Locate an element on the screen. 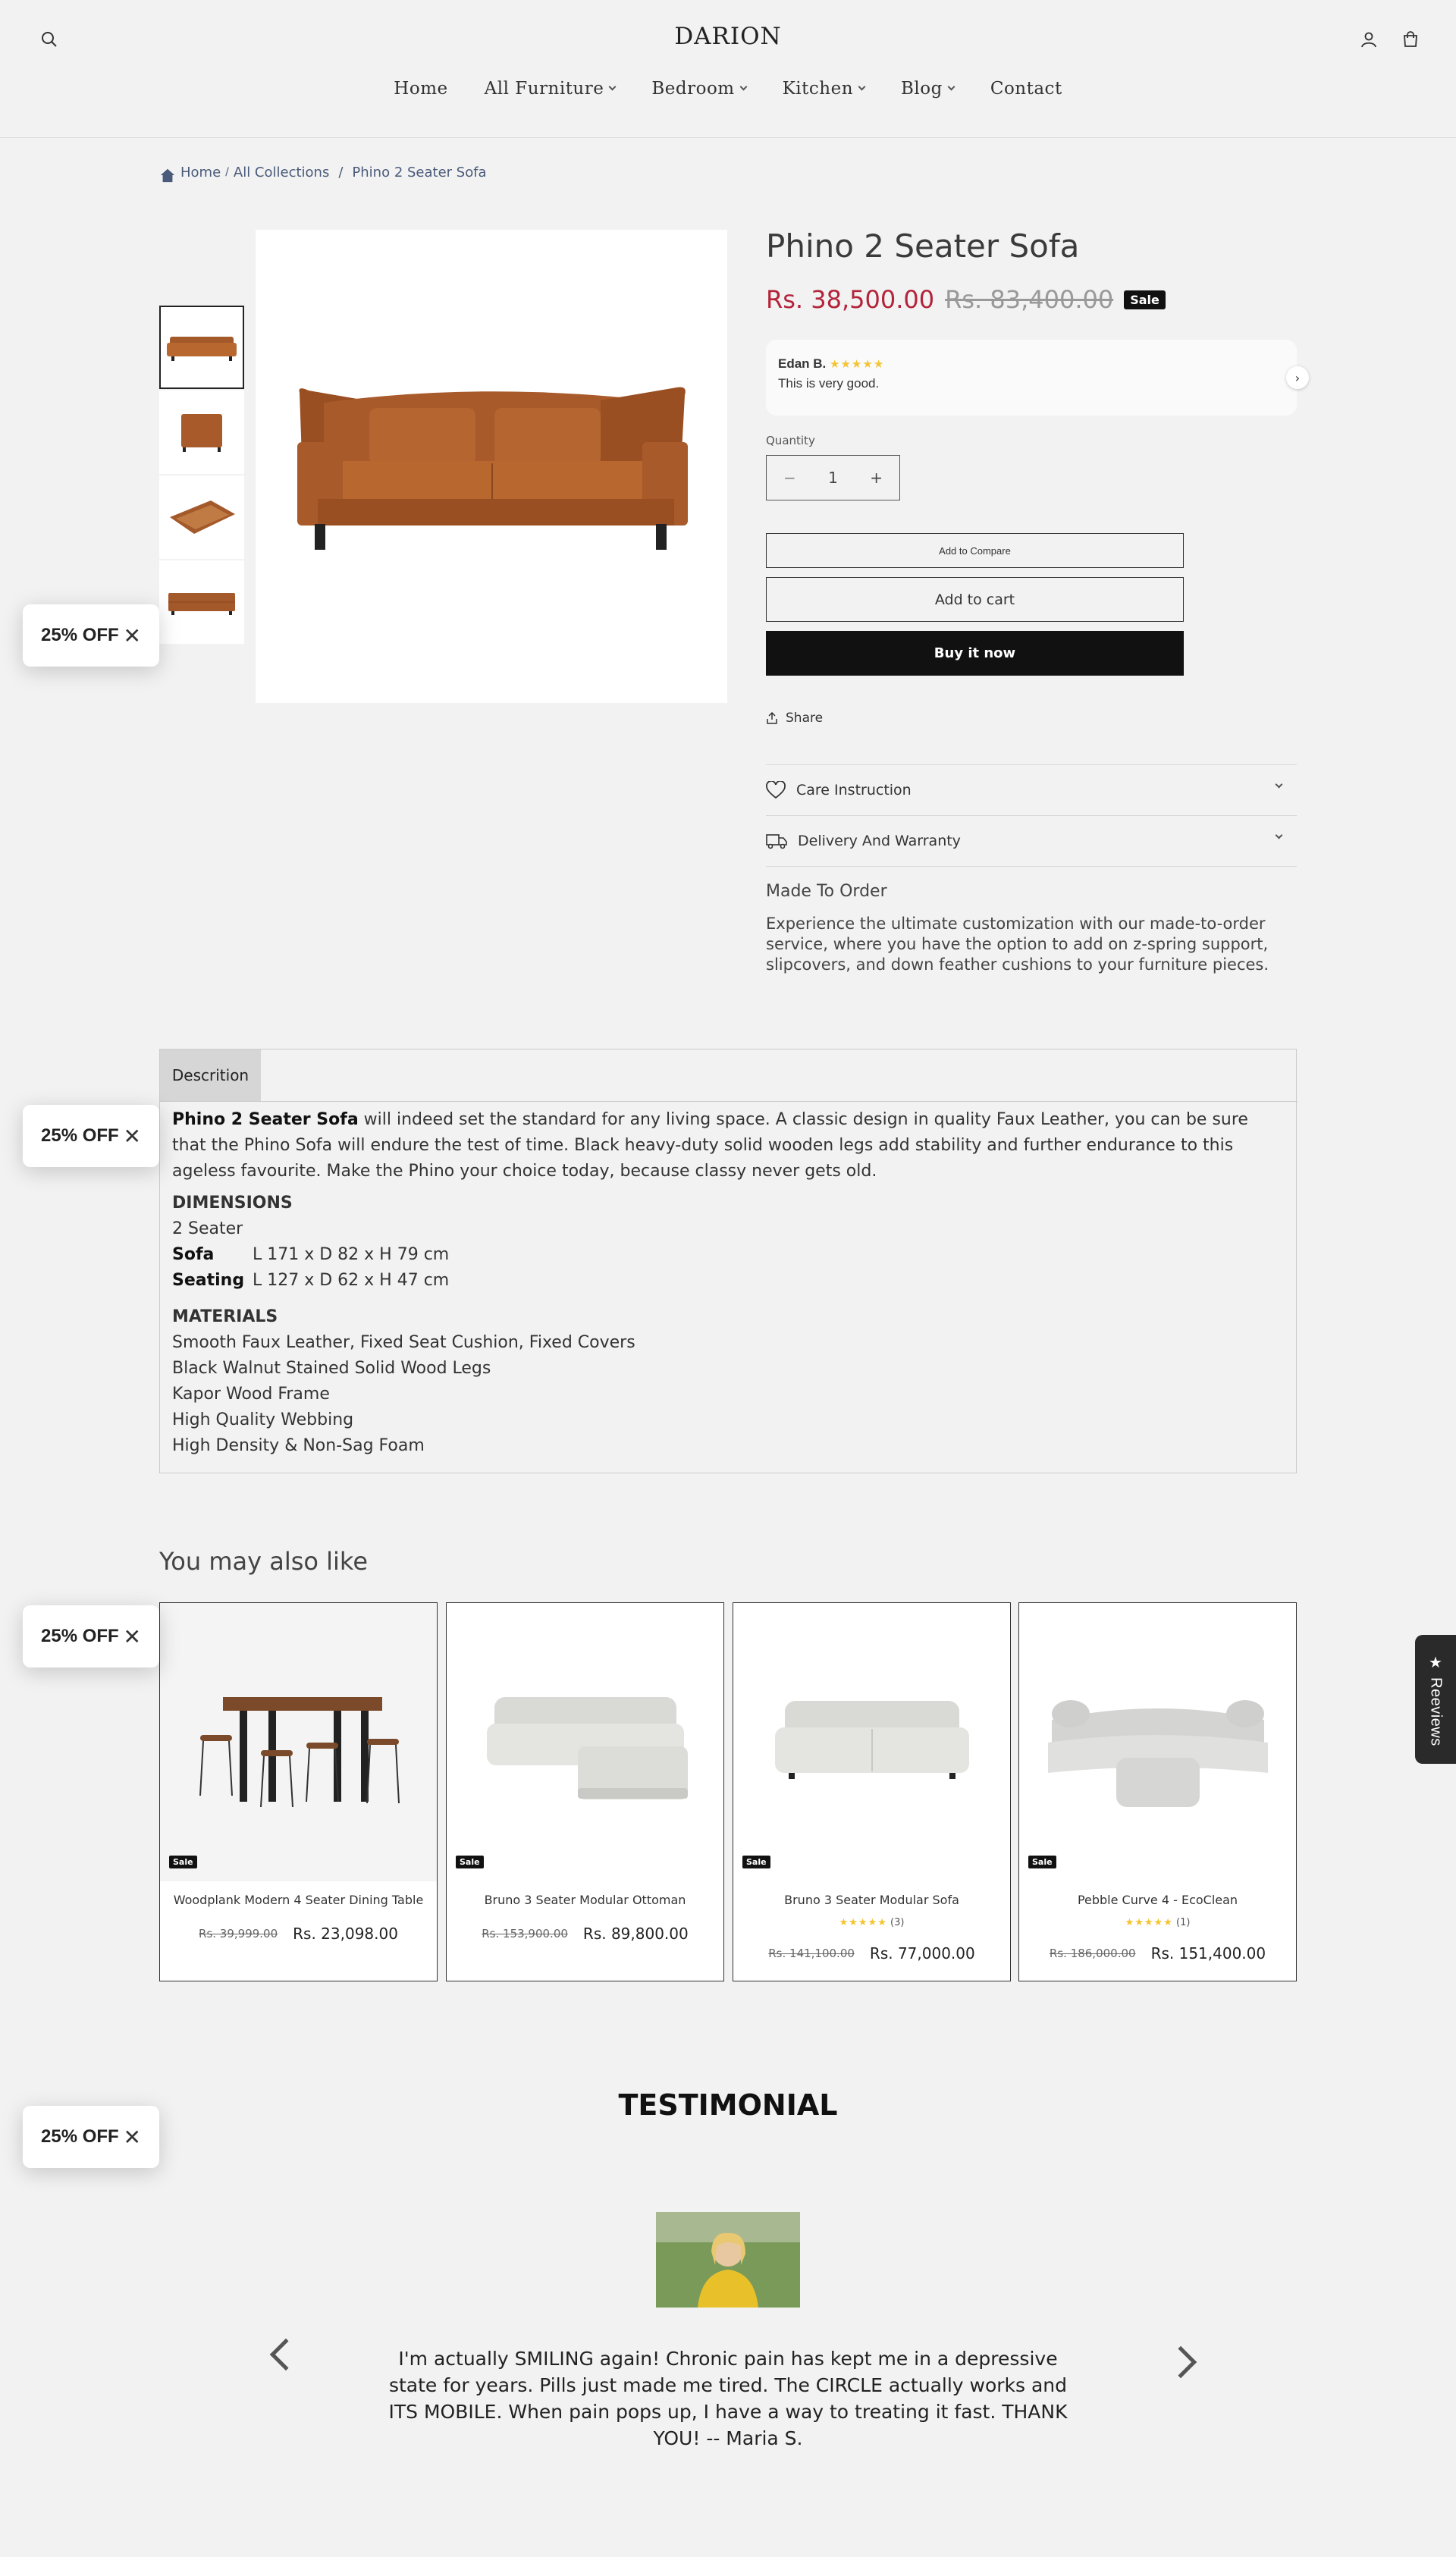 The width and height of the screenshot is (1456, 2557). person-photo is located at coordinates (728, 2260).